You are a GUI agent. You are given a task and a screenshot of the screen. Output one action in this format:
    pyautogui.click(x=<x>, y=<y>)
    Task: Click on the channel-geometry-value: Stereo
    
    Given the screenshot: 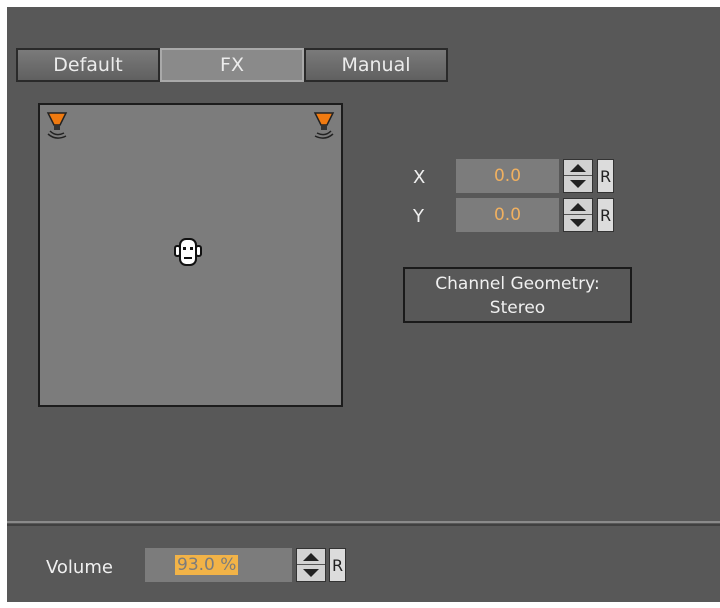 What is the action you would take?
    pyautogui.click(x=517, y=308)
    